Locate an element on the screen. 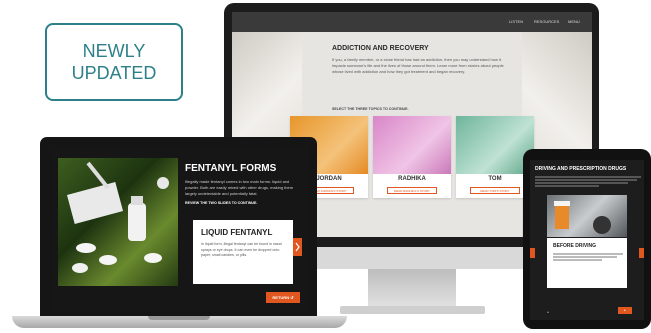 The image size is (651, 333). tablet-slide-title: BEFORE DRIVING is located at coordinates (575, 246).